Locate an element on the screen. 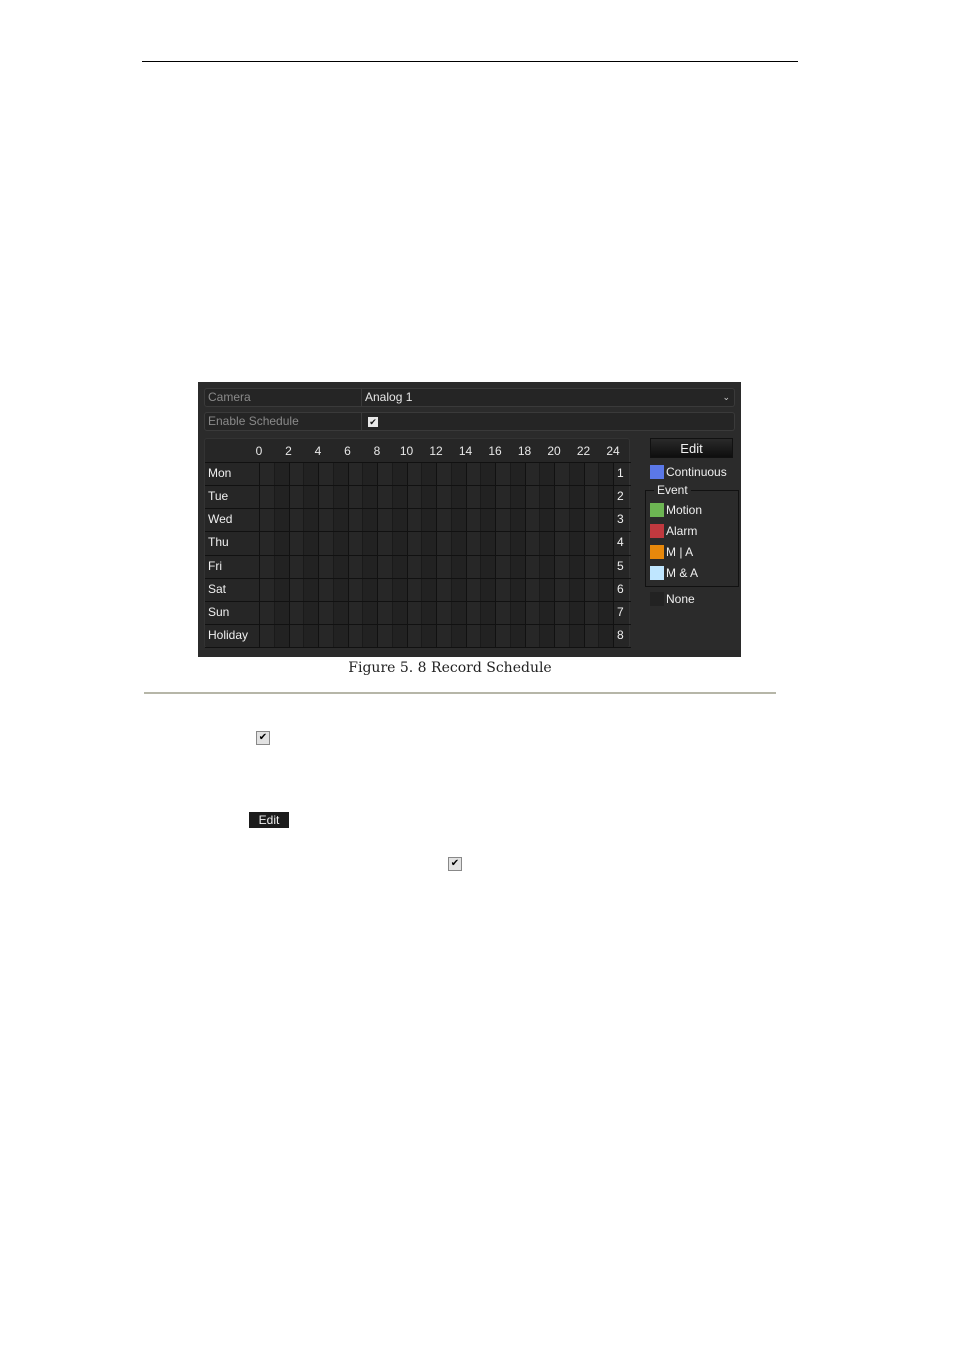  schedule-grid is located at coordinates (418, 555).